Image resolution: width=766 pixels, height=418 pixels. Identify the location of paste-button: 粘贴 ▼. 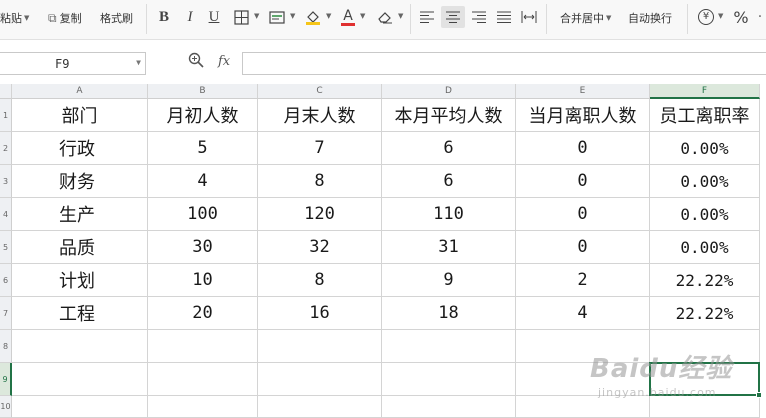
(14, 18).